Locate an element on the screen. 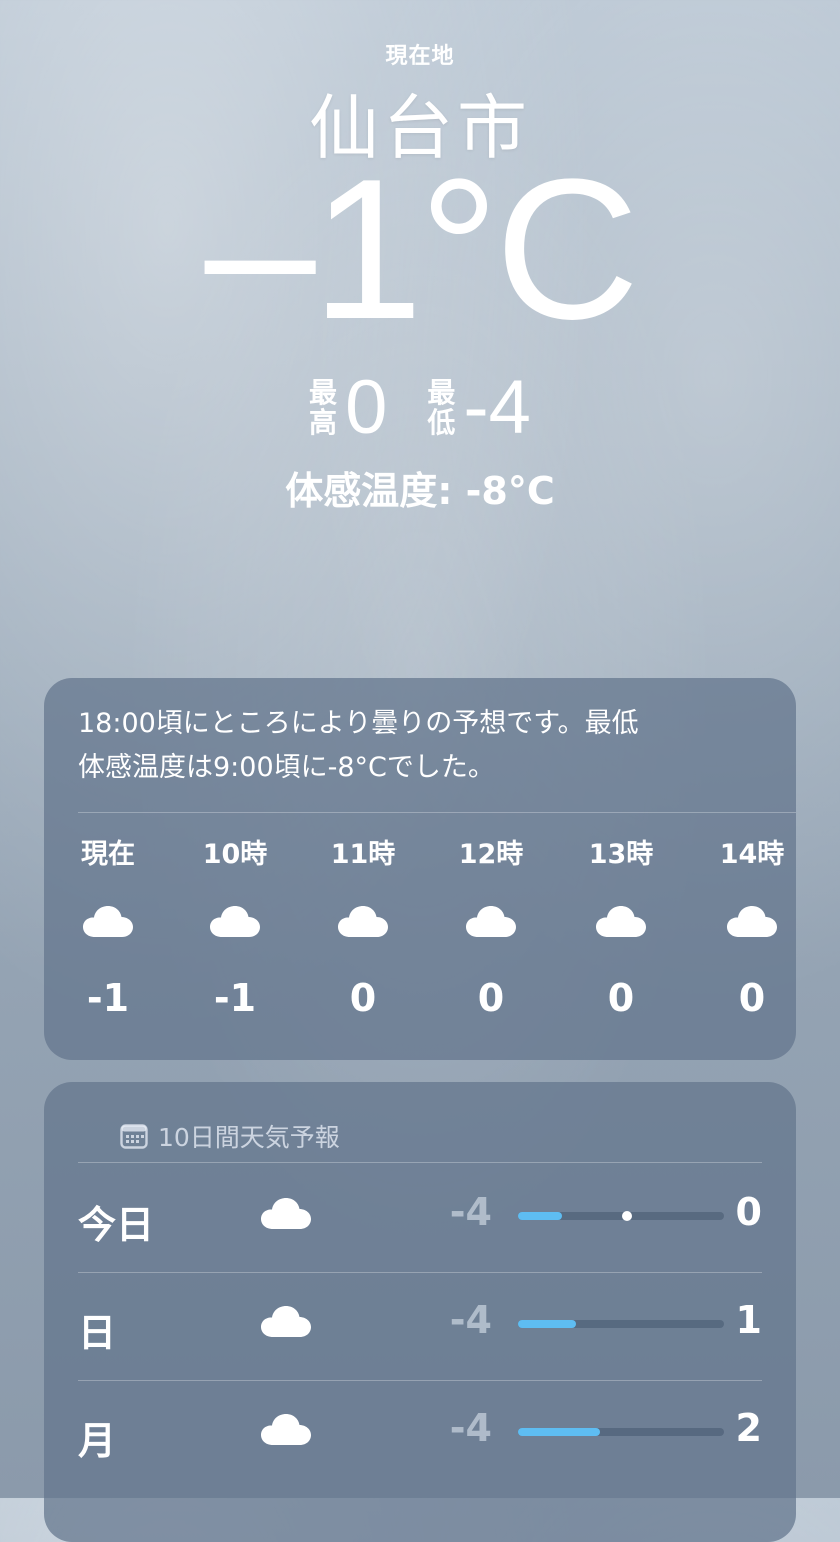 The width and height of the screenshot is (840, 1542). feels-like: 体感温度: -8°C is located at coordinates (420, 491).